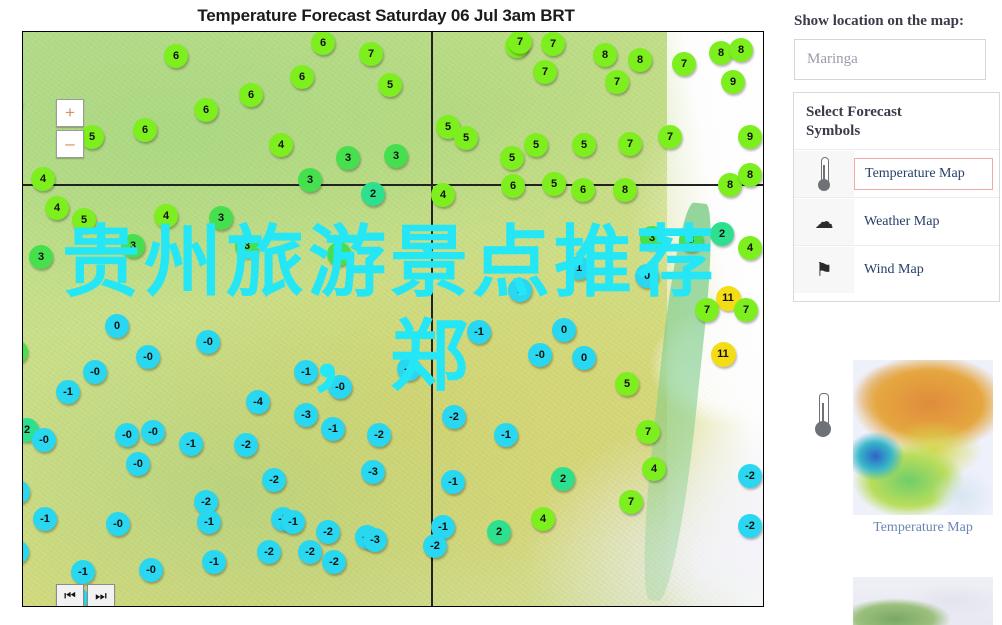 The height and width of the screenshot is (625, 1002). What do you see at coordinates (70, 144) in the screenshot?
I see `zoom-out-button: –` at bounding box center [70, 144].